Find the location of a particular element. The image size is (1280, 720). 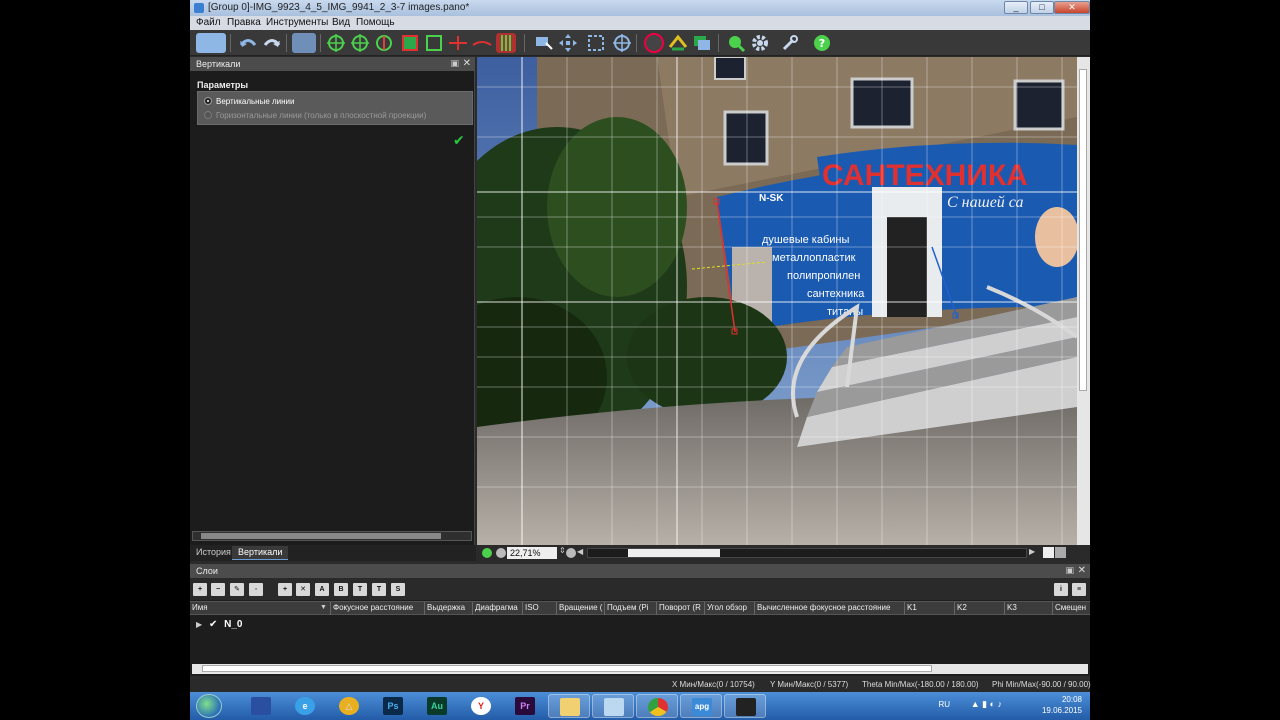

layers-icon is located at coordinates (702, 43).